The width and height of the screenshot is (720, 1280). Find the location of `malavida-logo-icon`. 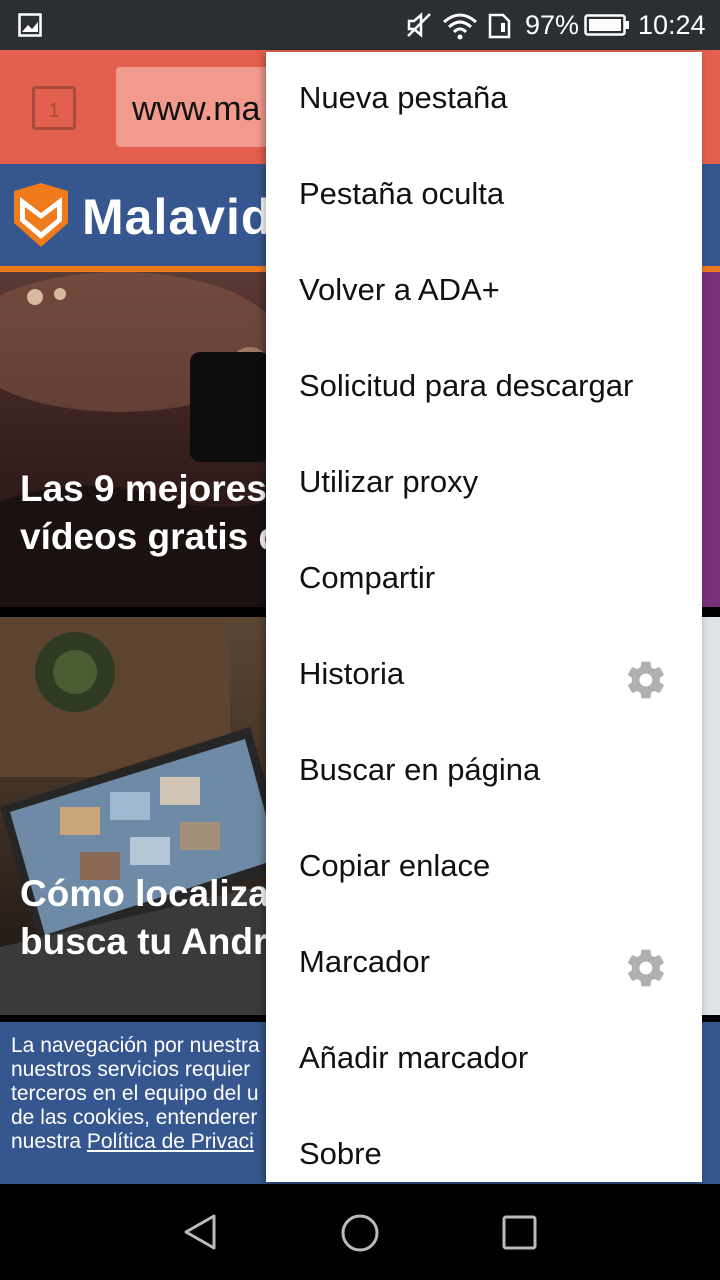

malavida-logo-icon is located at coordinates (41, 215).